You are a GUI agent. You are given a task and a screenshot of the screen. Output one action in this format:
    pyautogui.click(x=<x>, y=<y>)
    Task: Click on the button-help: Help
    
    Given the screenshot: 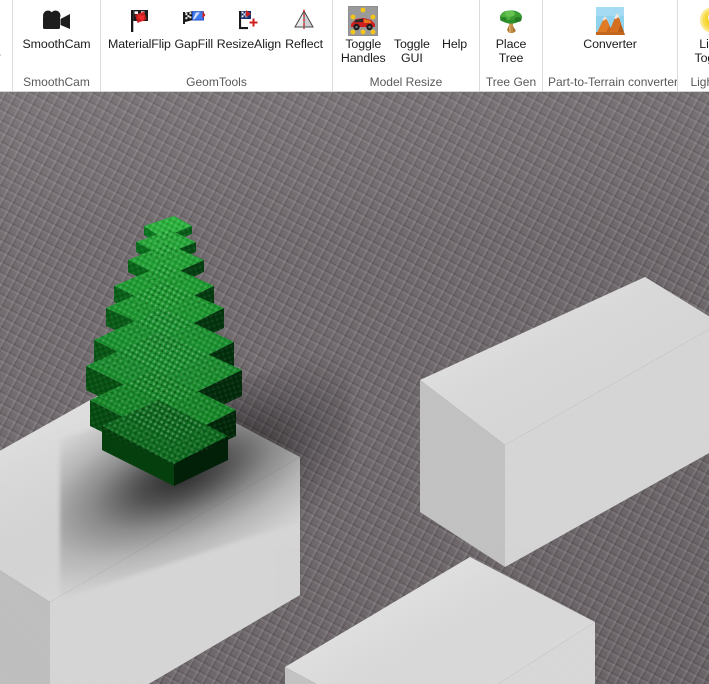 What is the action you would take?
    pyautogui.click(x=454, y=27)
    